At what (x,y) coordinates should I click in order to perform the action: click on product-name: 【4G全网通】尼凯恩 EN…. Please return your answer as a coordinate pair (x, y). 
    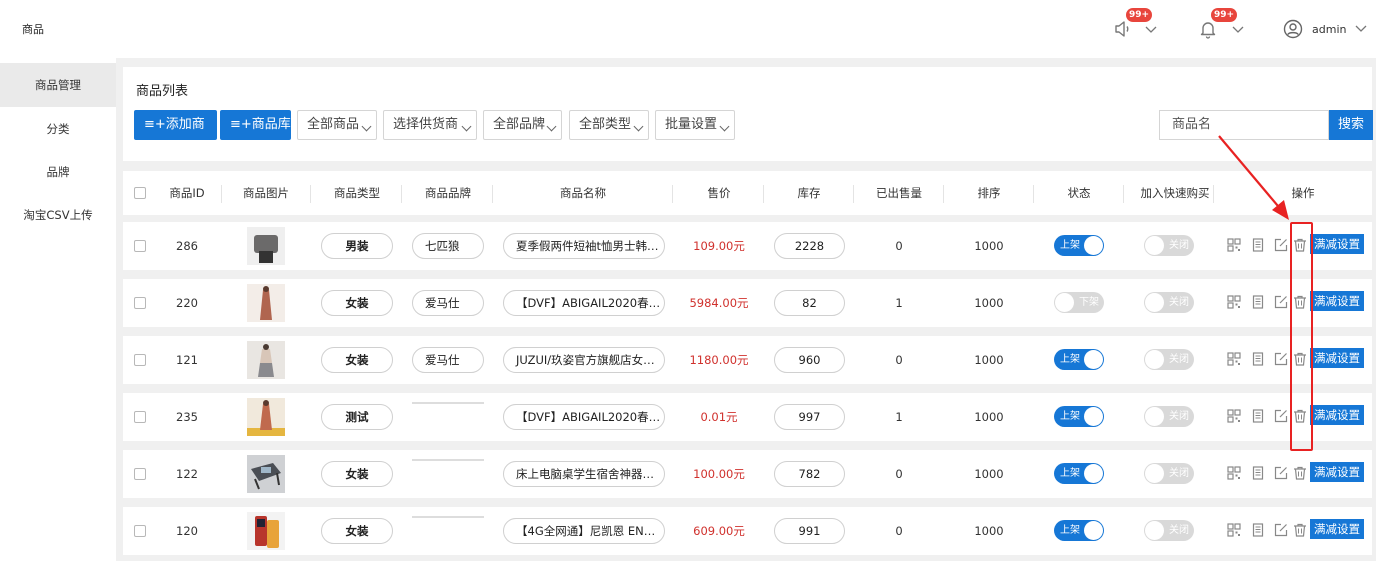
    Looking at the image, I should click on (584, 531).